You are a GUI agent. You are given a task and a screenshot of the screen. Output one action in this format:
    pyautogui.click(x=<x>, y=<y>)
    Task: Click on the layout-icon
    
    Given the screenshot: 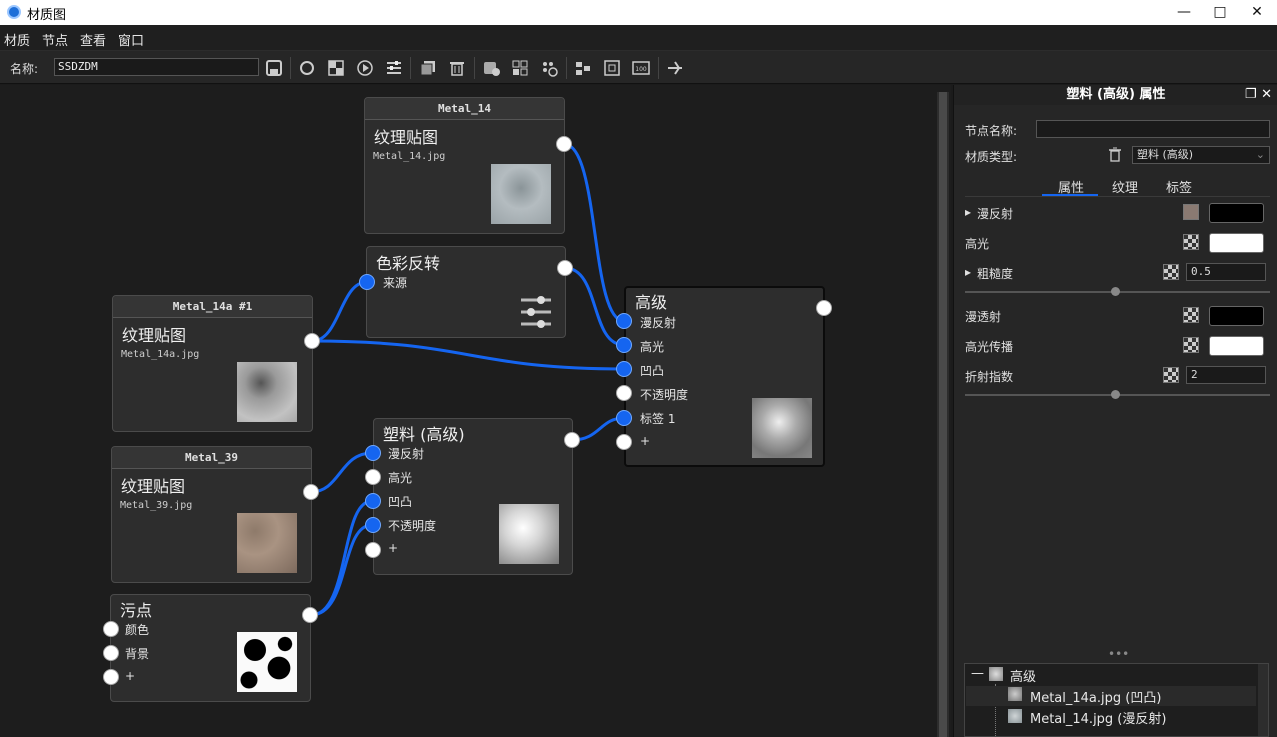 What is the action you would take?
    pyautogui.click(x=583, y=68)
    